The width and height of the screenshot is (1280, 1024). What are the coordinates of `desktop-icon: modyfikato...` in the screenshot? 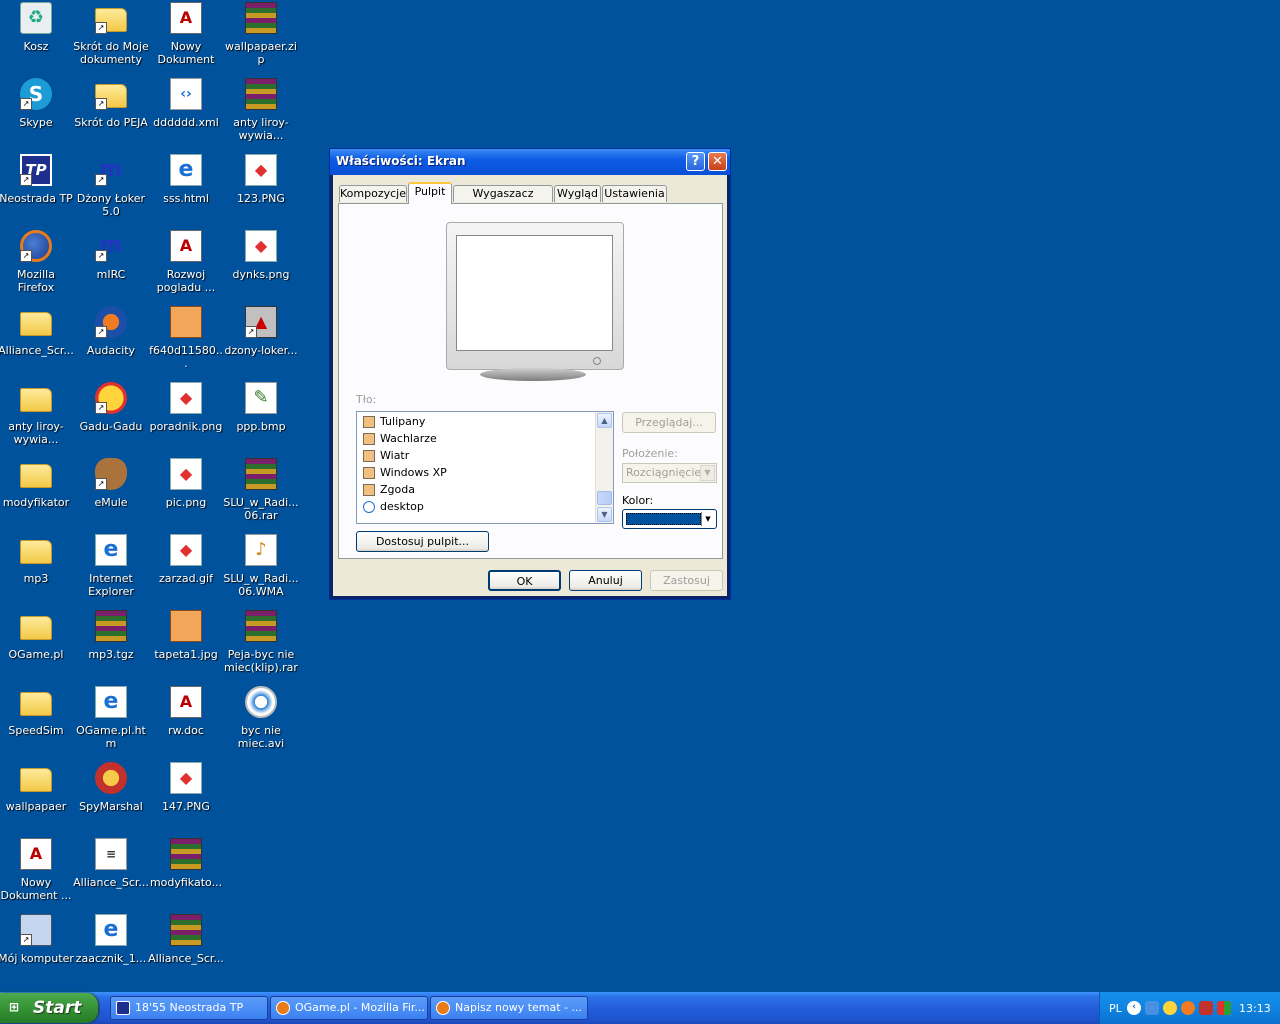 It's located at (186, 875).